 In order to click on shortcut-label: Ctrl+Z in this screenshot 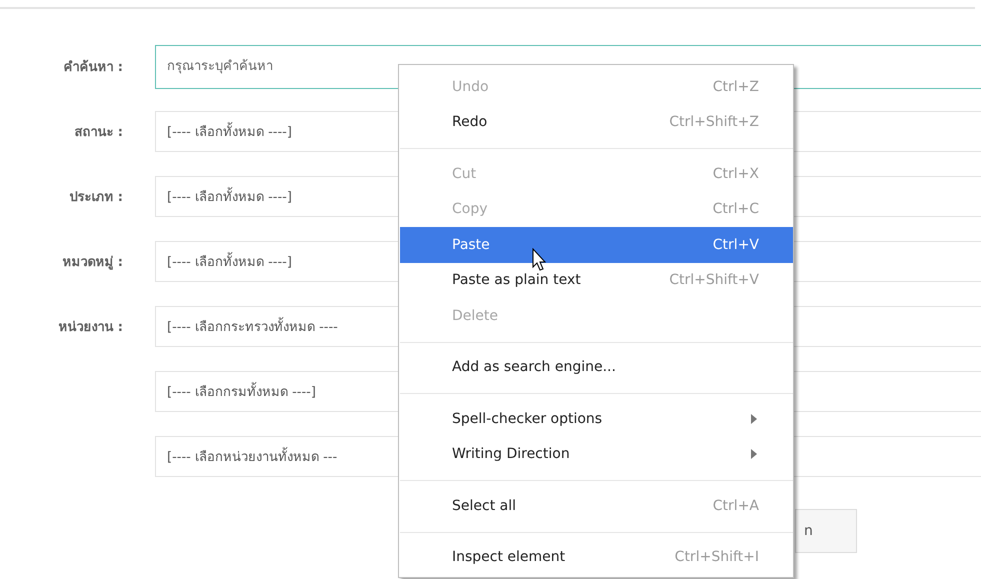, I will do `click(735, 86)`.